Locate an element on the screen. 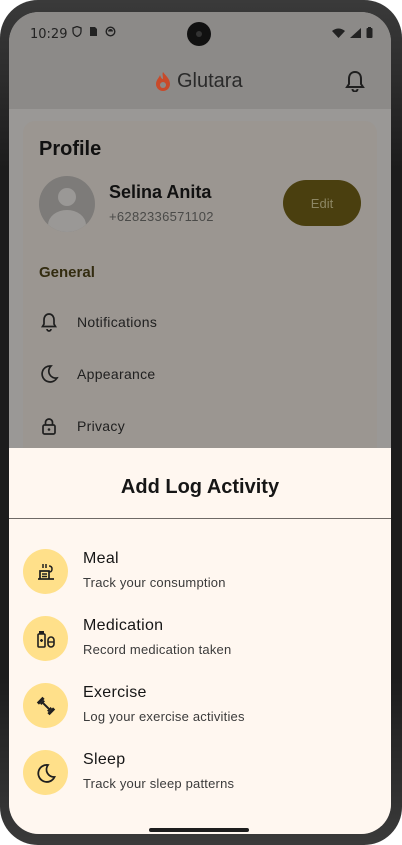 The image size is (402, 845). user-phone: +6282336571102 is located at coordinates (161, 216).